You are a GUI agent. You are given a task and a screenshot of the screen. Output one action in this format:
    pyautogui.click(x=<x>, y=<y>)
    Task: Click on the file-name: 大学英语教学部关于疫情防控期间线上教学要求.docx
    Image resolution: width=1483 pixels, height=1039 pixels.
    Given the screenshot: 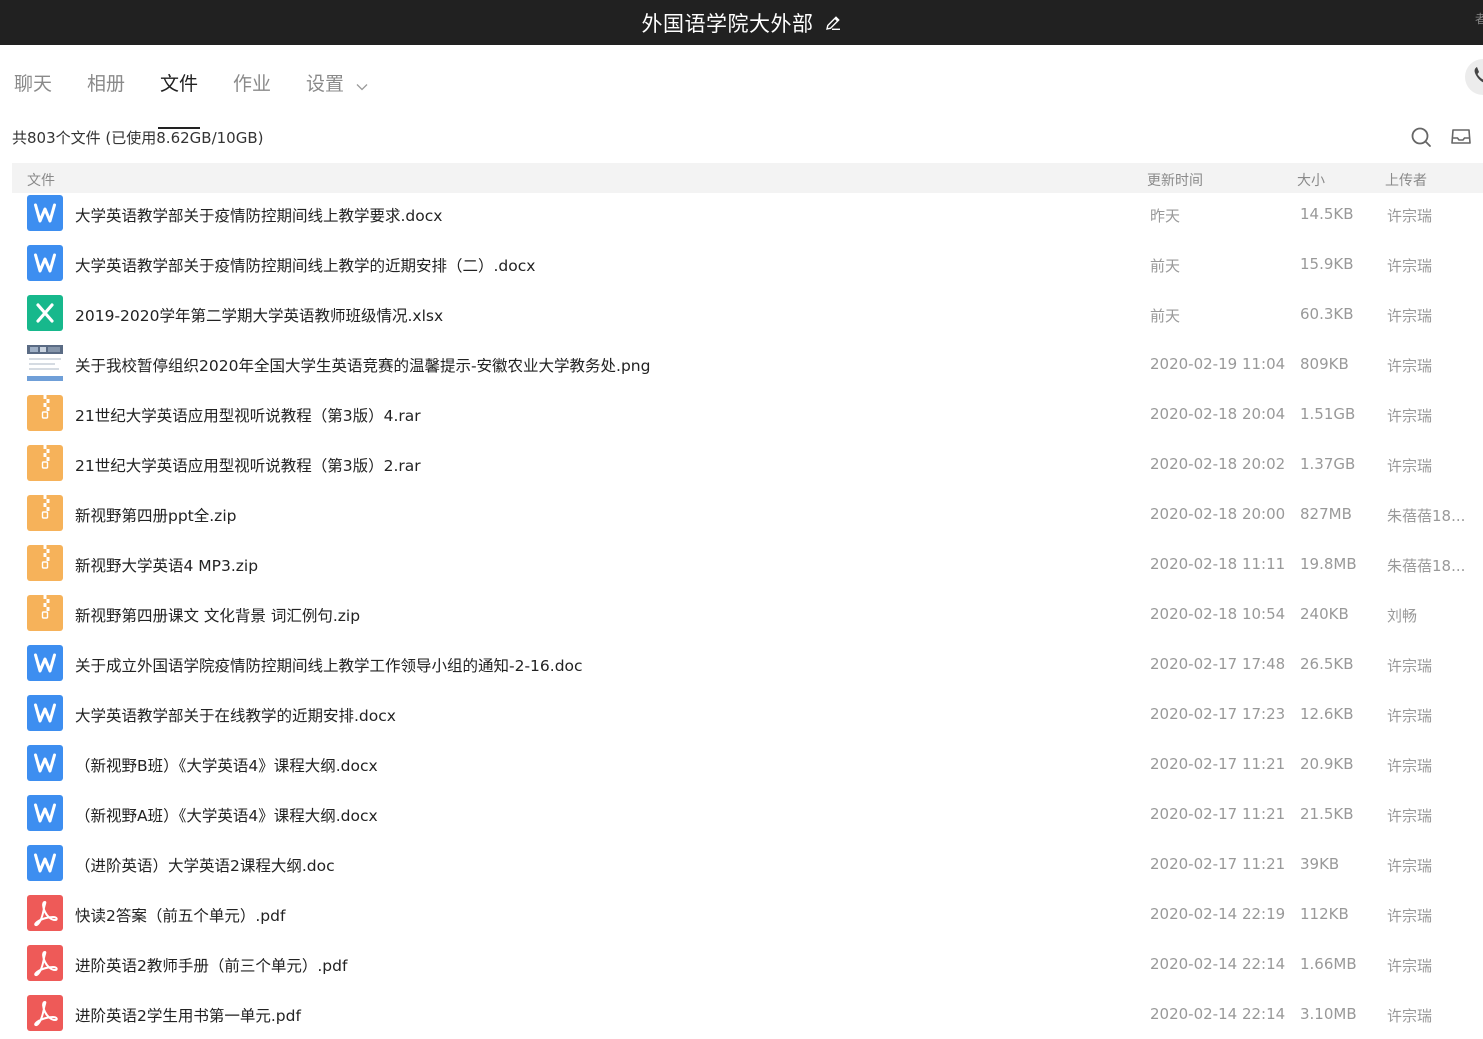 What is the action you would take?
    pyautogui.click(x=258, y=215)
    